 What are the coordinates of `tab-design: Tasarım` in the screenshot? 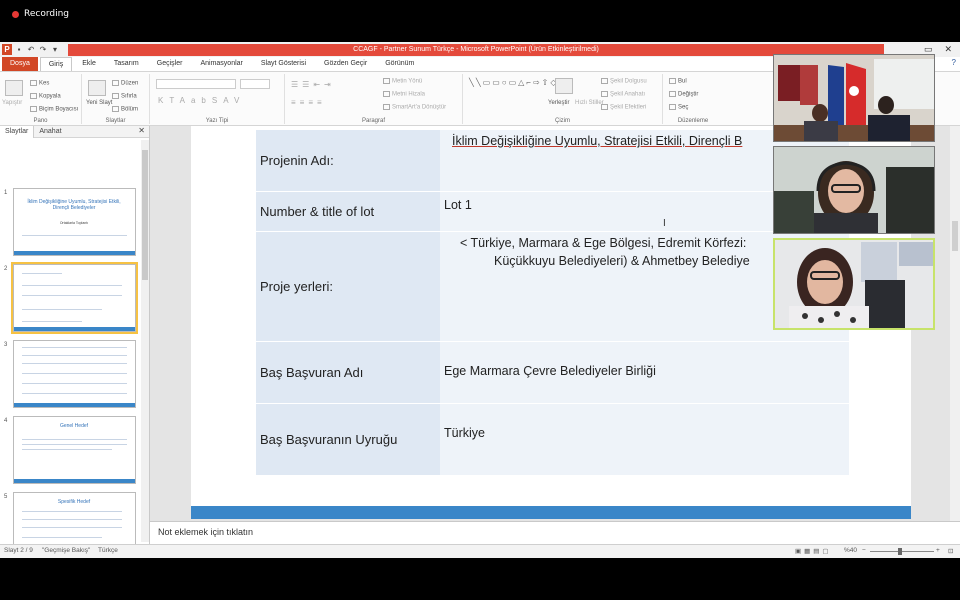 It's located at (126, 64).